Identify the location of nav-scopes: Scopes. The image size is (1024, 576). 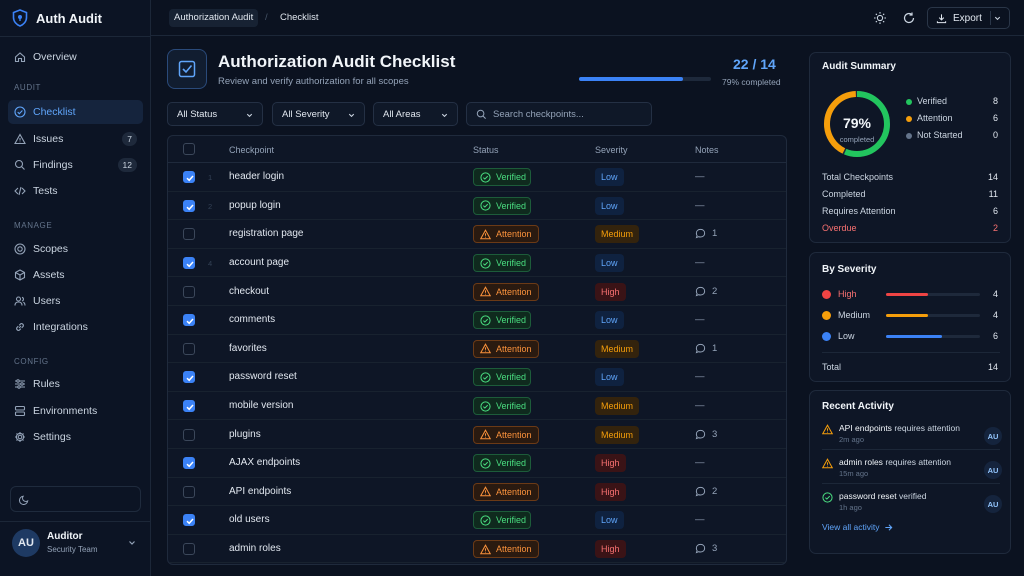
(75, 249).